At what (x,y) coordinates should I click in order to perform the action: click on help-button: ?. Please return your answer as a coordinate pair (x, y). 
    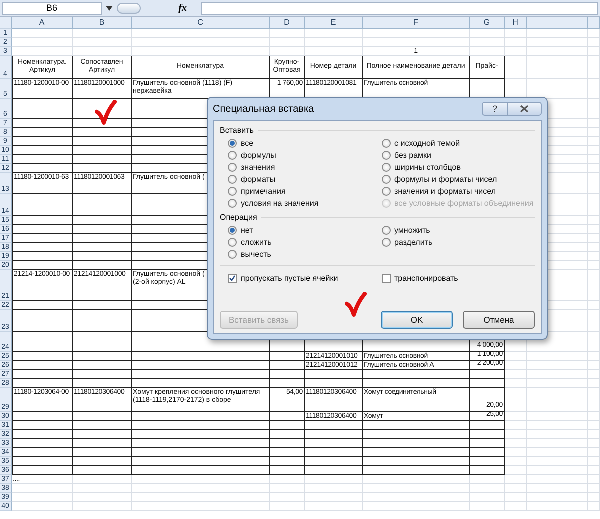
    Looking at the image, I should click on (495, 109).